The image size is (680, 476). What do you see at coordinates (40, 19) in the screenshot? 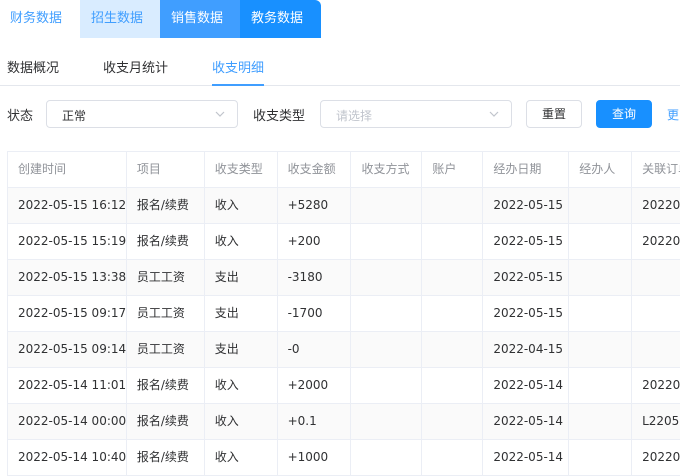
I see `tab-finance-data: 财务数据` at bounding box center [40, 19].